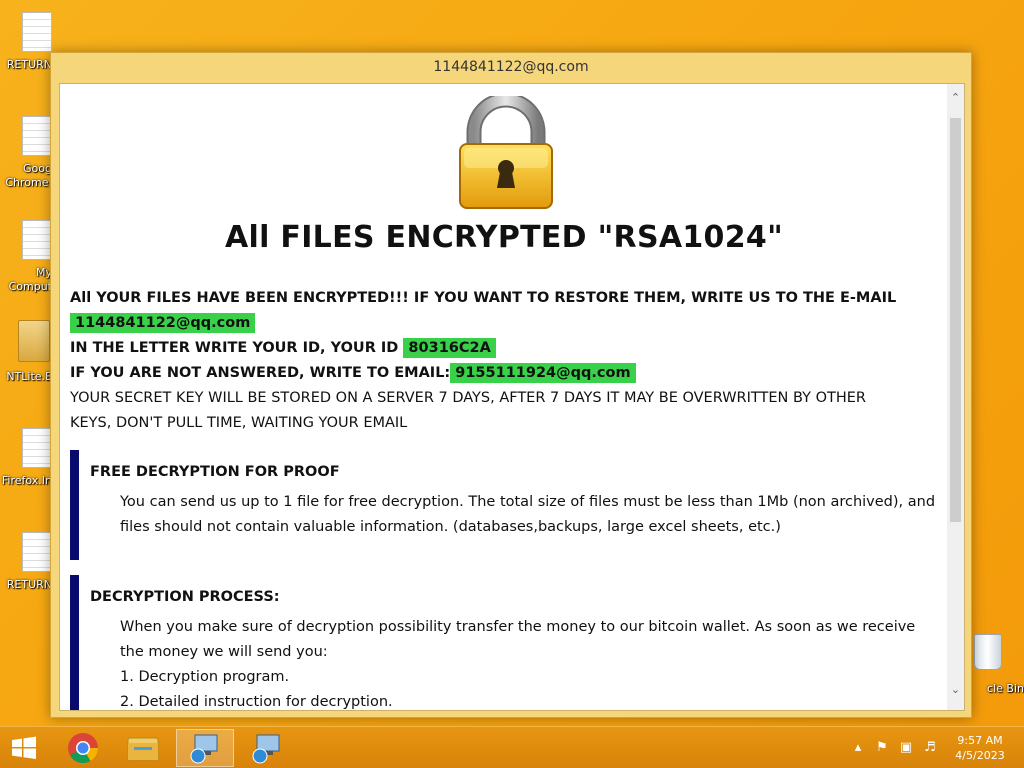  I want to click on chrome-icon, so click(83, 748).